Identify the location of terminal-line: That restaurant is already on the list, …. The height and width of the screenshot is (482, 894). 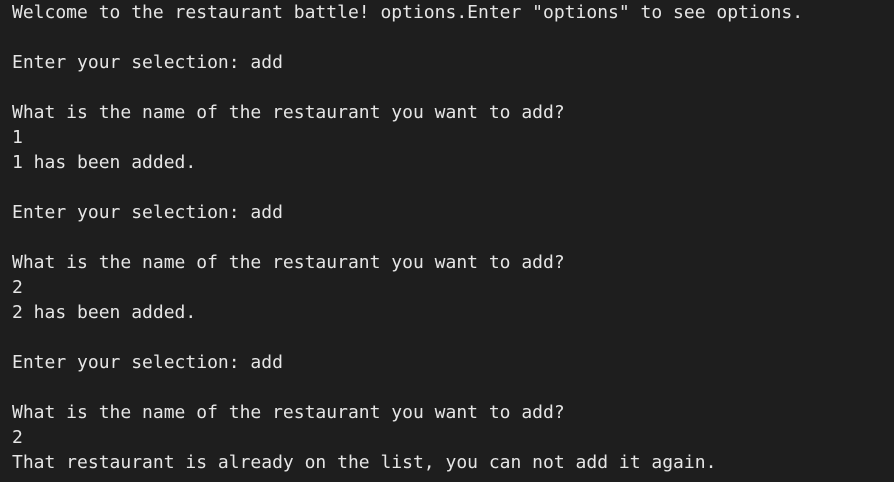
(364, 462).